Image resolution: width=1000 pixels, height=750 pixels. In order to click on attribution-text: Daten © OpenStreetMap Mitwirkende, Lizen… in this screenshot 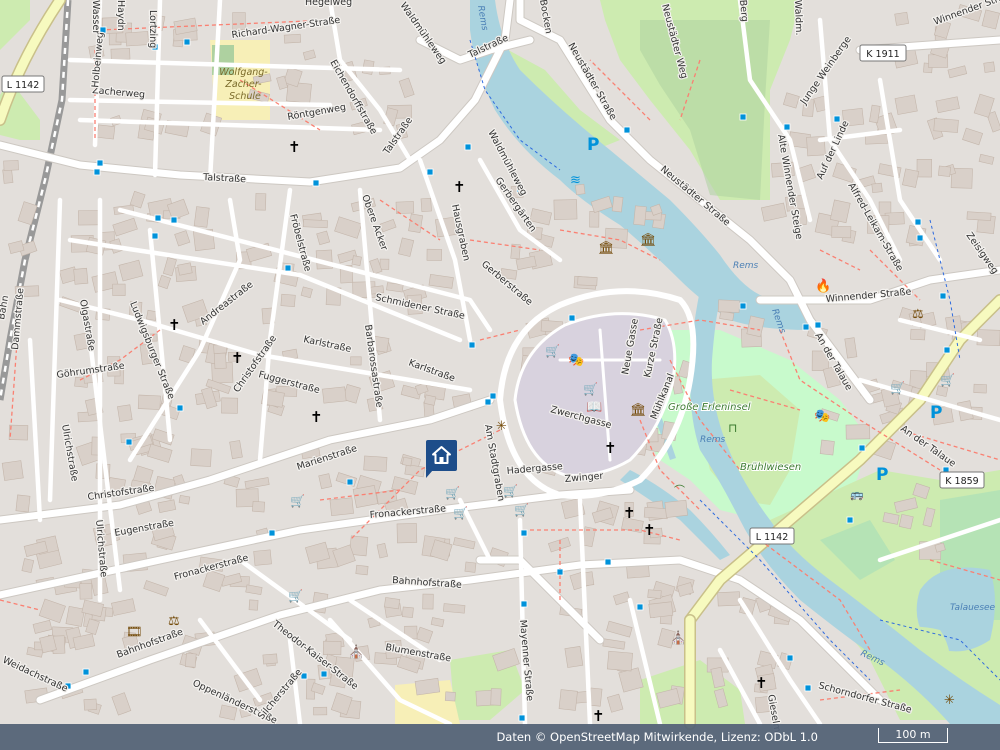, I will do `click(657, 737)`.